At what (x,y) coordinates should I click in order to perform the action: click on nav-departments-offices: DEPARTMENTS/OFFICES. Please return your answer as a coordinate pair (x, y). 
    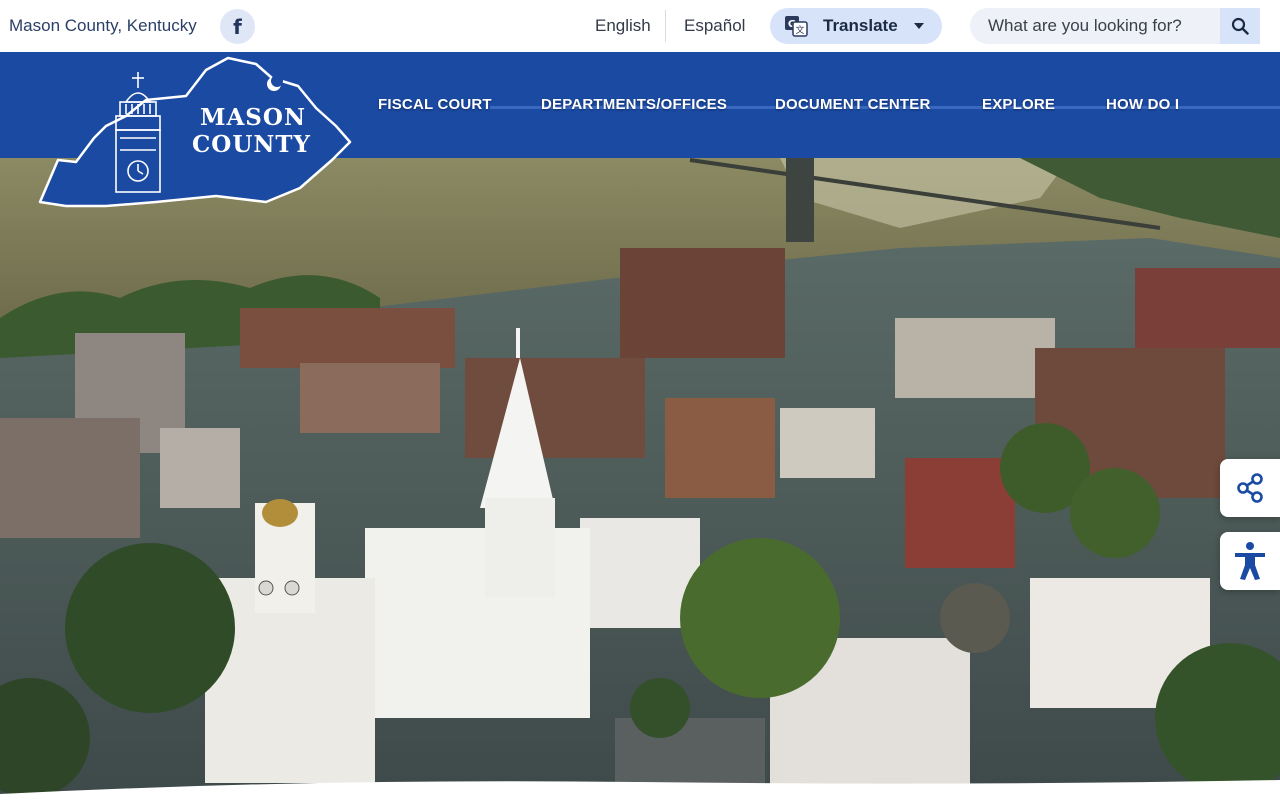
    Looking at the image, I should click on (634, 104).